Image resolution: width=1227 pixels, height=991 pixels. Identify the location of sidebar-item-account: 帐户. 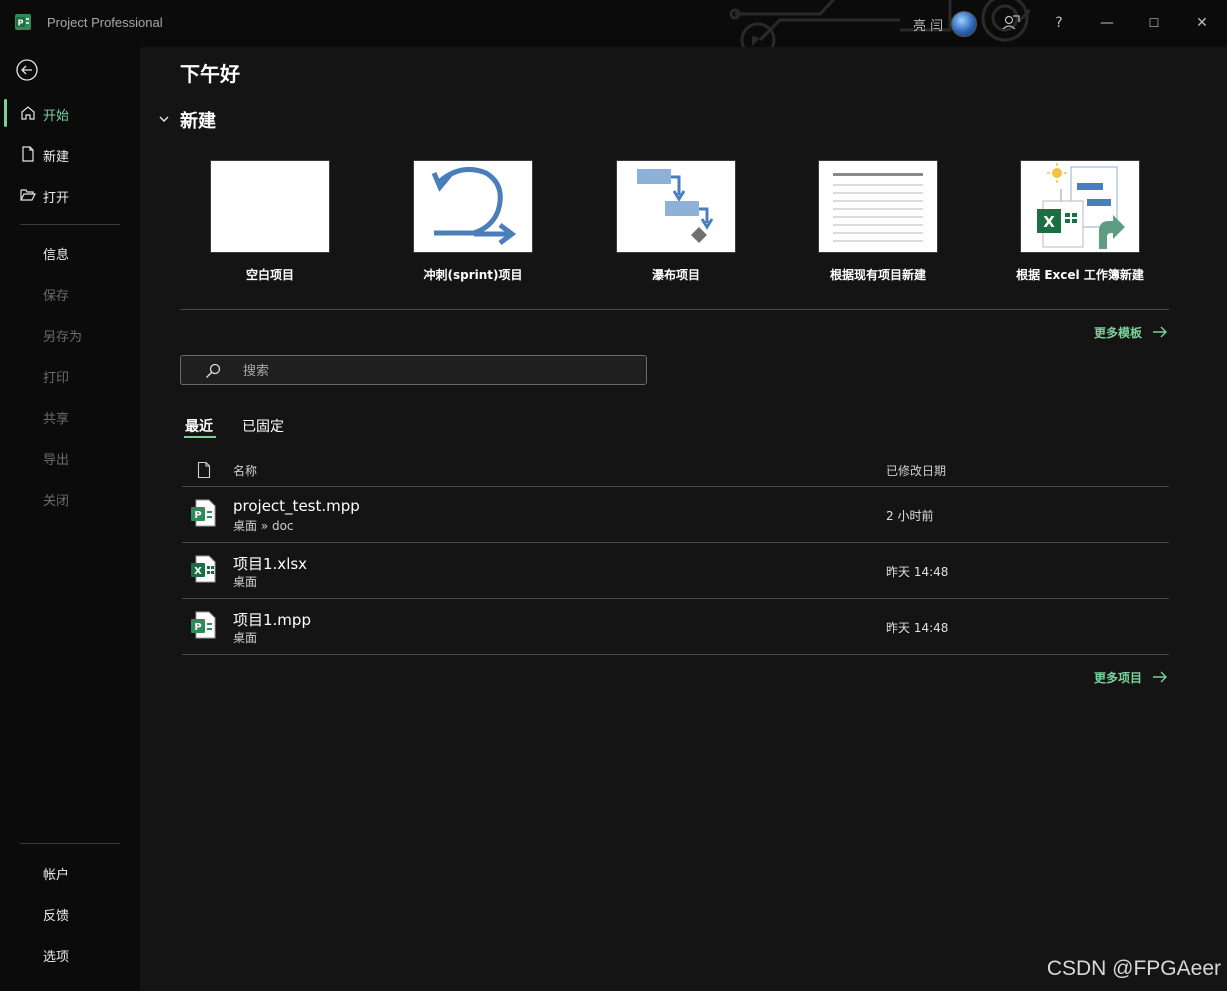
(70, 872).